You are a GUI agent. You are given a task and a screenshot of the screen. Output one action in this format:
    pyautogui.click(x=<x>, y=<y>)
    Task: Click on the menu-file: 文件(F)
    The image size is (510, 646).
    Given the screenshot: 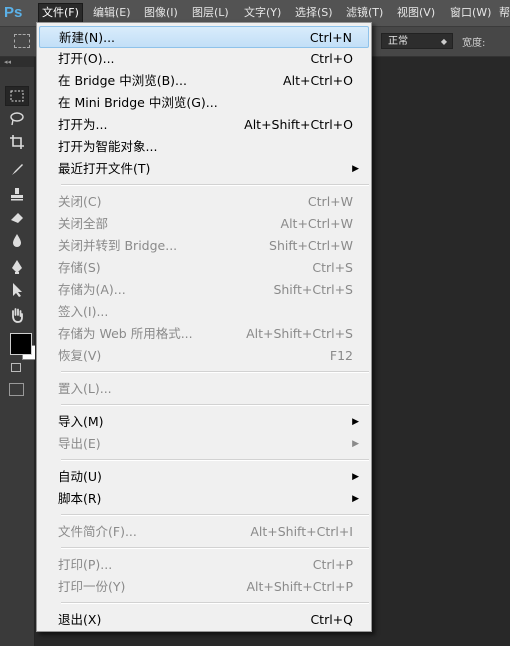 What is the action you would take?
    pyautogui.click(x=60, y=13)
    